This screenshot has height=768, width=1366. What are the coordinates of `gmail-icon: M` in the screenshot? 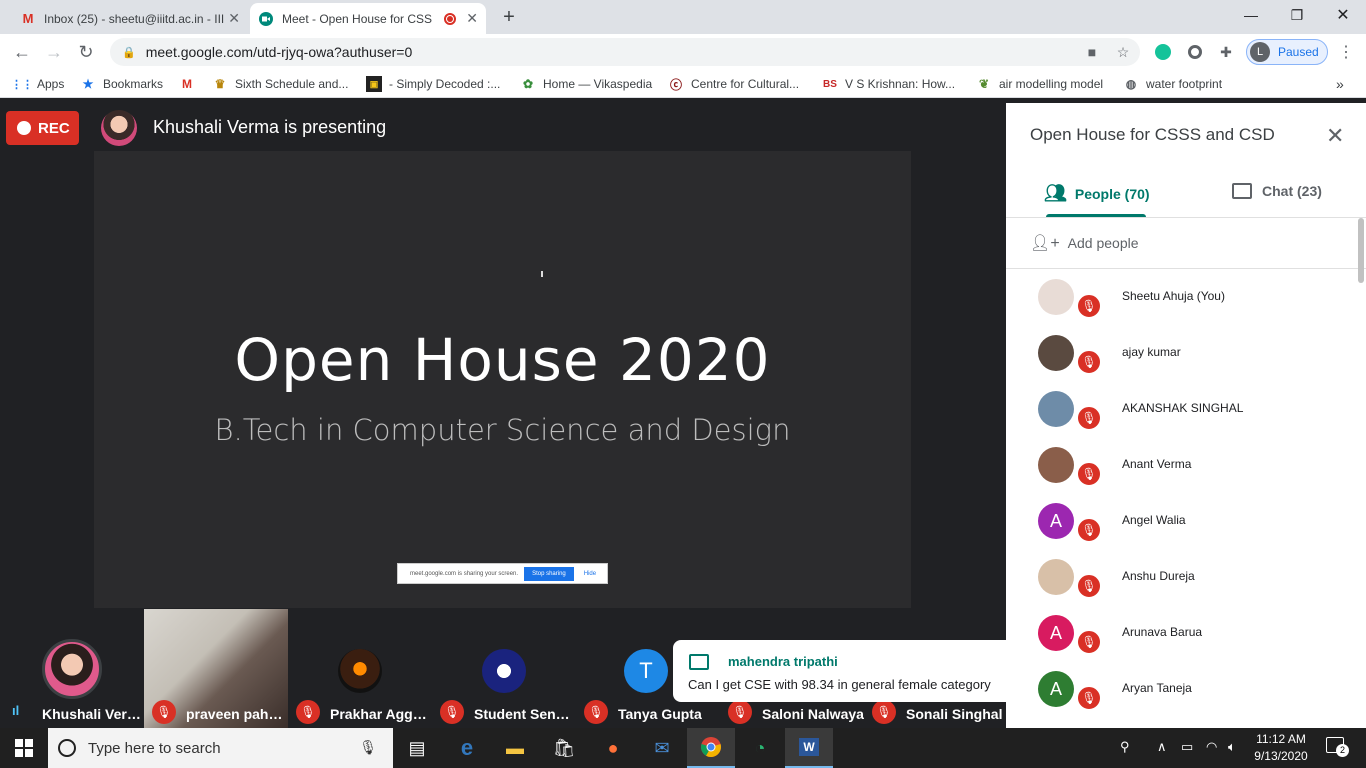 It's located at (187, 84).